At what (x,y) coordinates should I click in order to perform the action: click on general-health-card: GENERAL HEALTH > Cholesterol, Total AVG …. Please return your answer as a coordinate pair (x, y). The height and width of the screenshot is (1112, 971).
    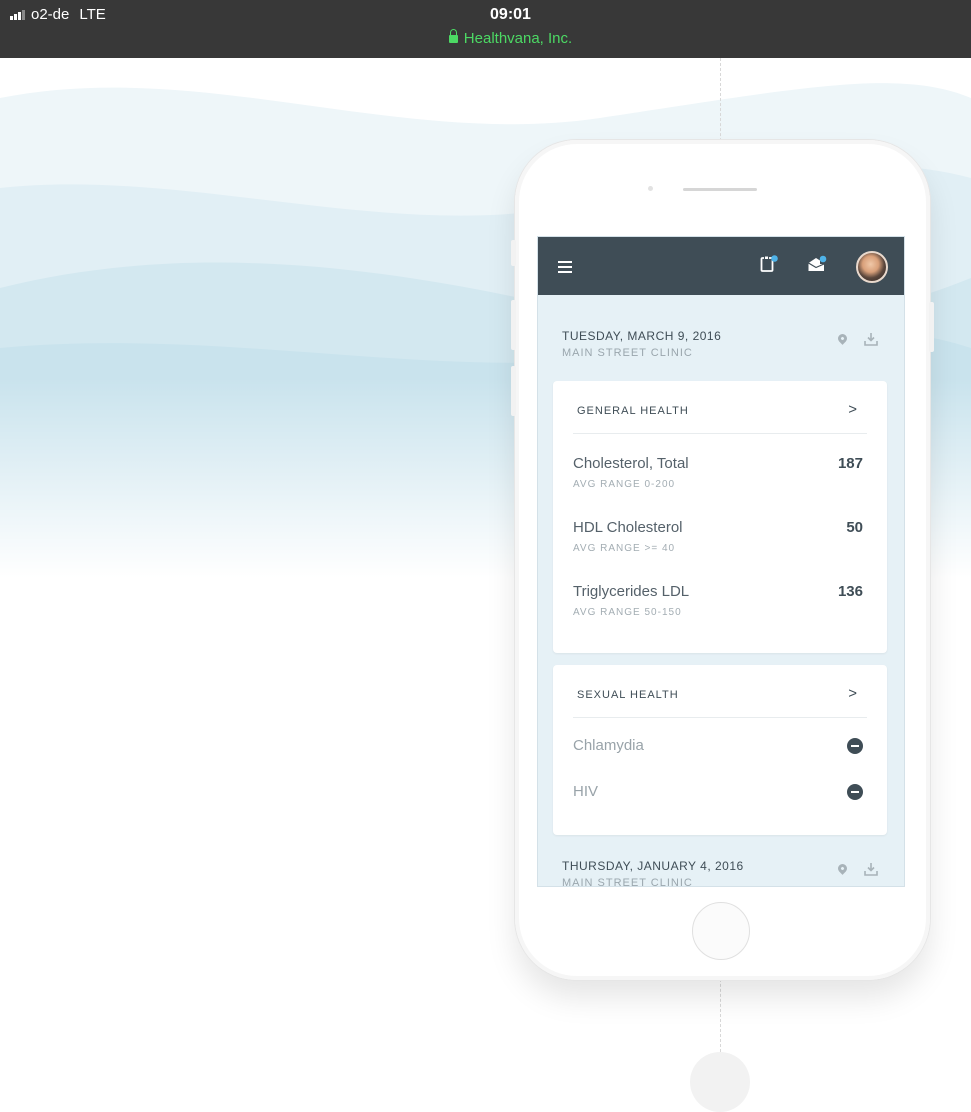
    Looking at the image, I should click on (720, 517).